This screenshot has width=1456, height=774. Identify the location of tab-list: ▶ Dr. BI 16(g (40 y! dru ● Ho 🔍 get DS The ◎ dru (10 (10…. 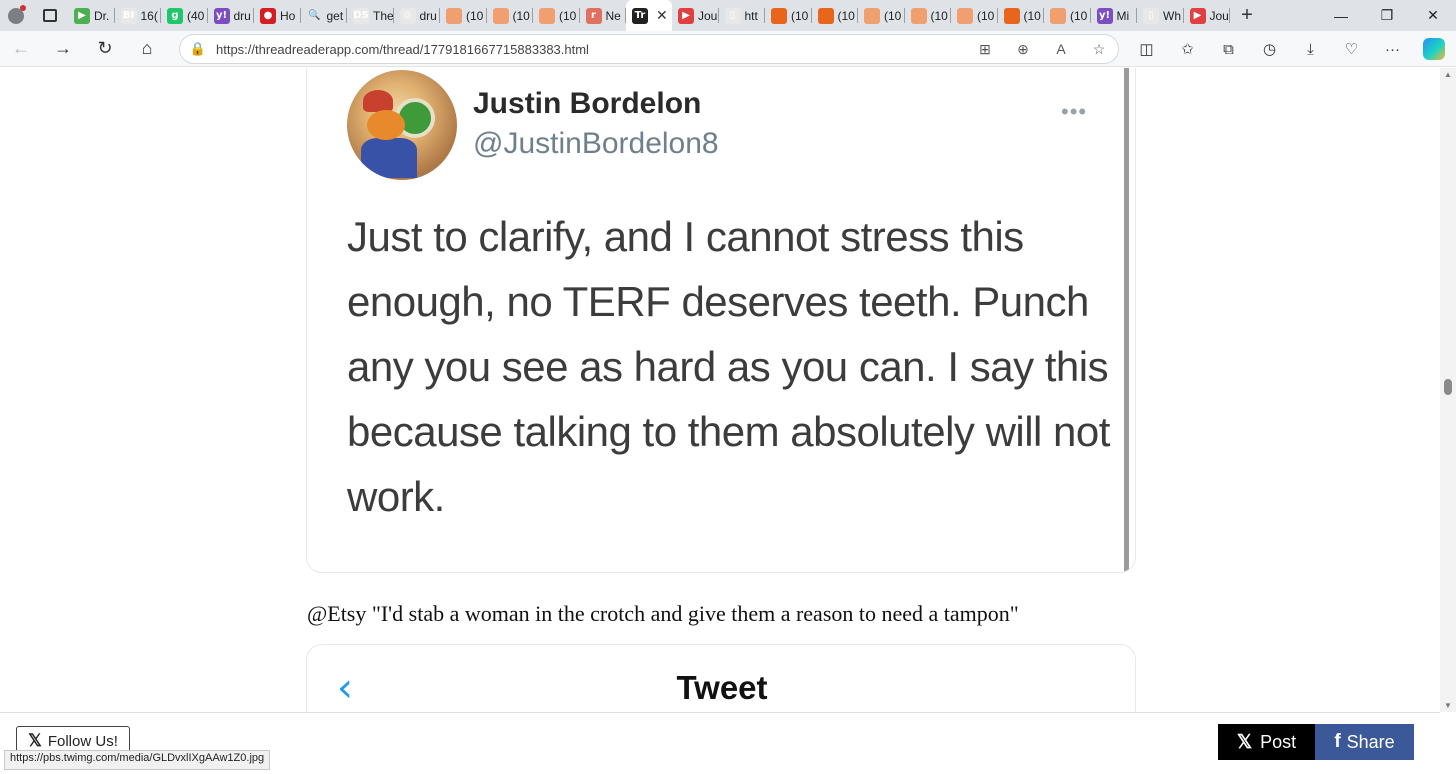
(649, 15).